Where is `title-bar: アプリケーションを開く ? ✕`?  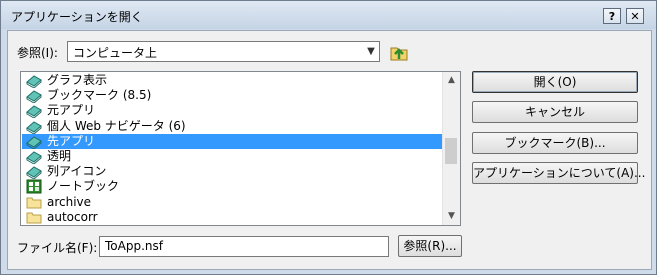 title-bar: アプリケーションを開く ? ✕ is located at coordinates (328, 15).